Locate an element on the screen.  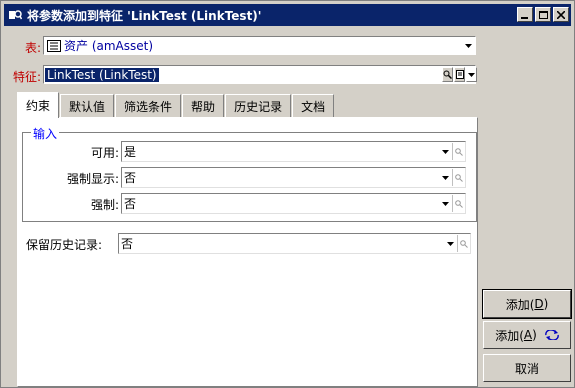
tab-default-value: 默认值 is located at coordinates (87, 106).